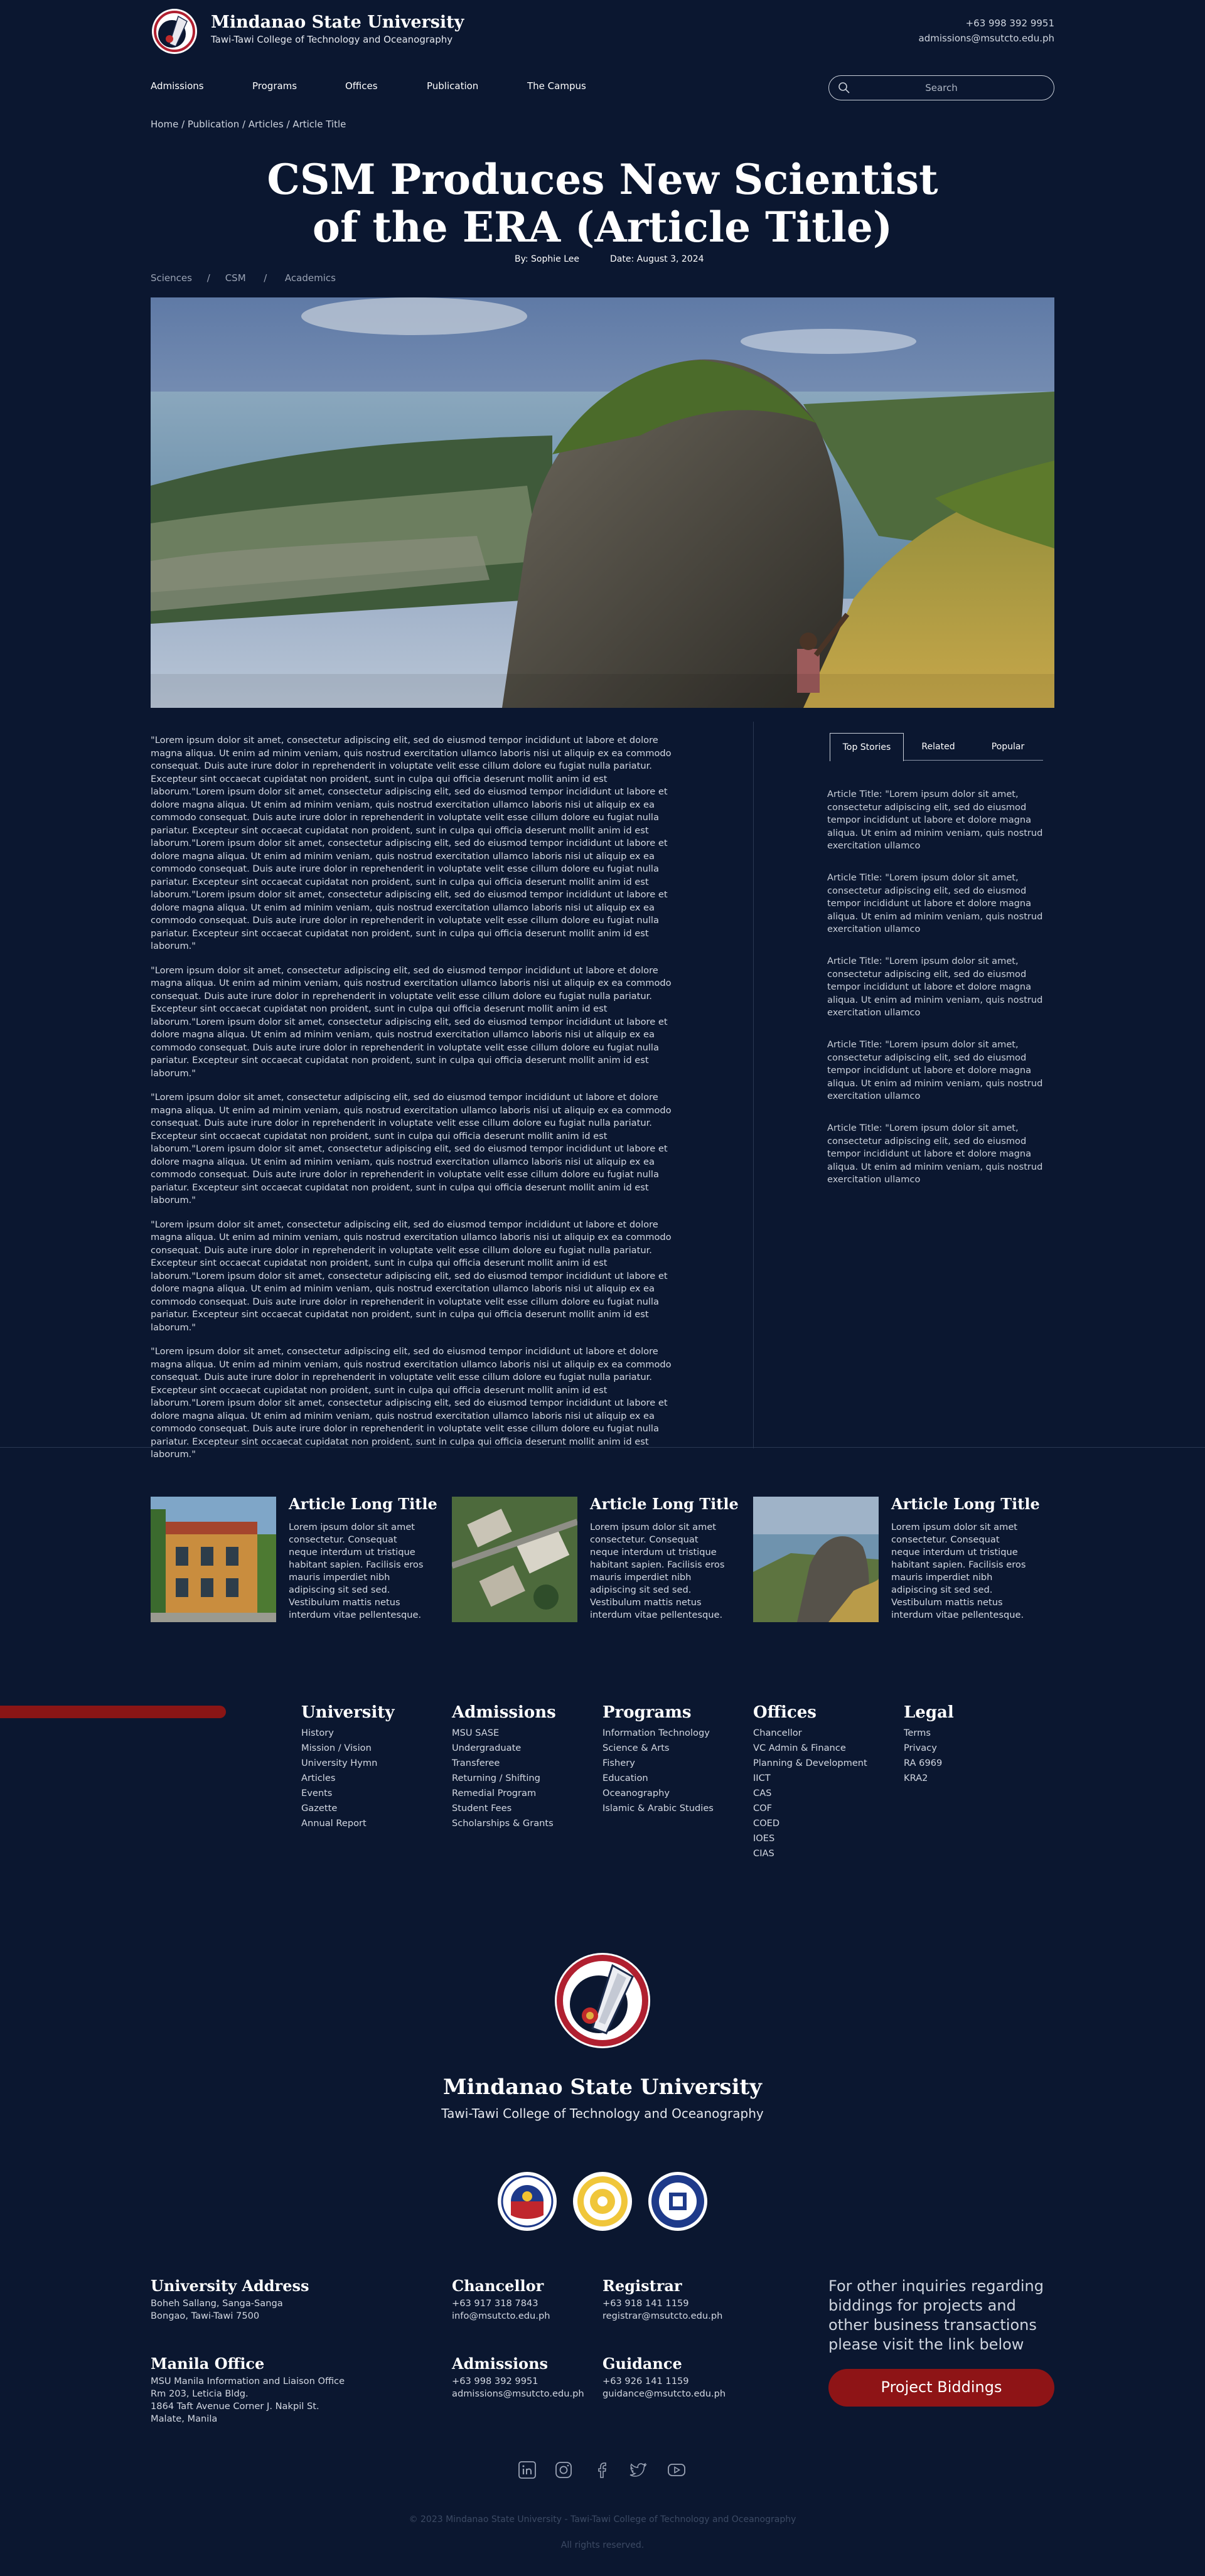  Describe the element at coordinates (810, 1823) in the screenshot. I see `footer-link: COED` at that location.